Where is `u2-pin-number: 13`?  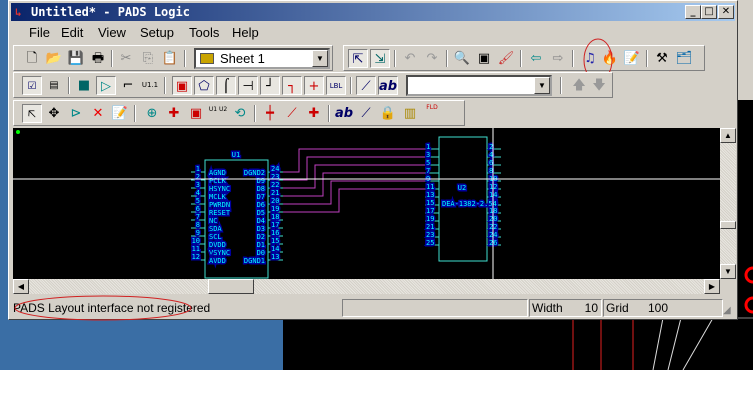
u2-pin-number: 13 is located at coordinates (430, 195).